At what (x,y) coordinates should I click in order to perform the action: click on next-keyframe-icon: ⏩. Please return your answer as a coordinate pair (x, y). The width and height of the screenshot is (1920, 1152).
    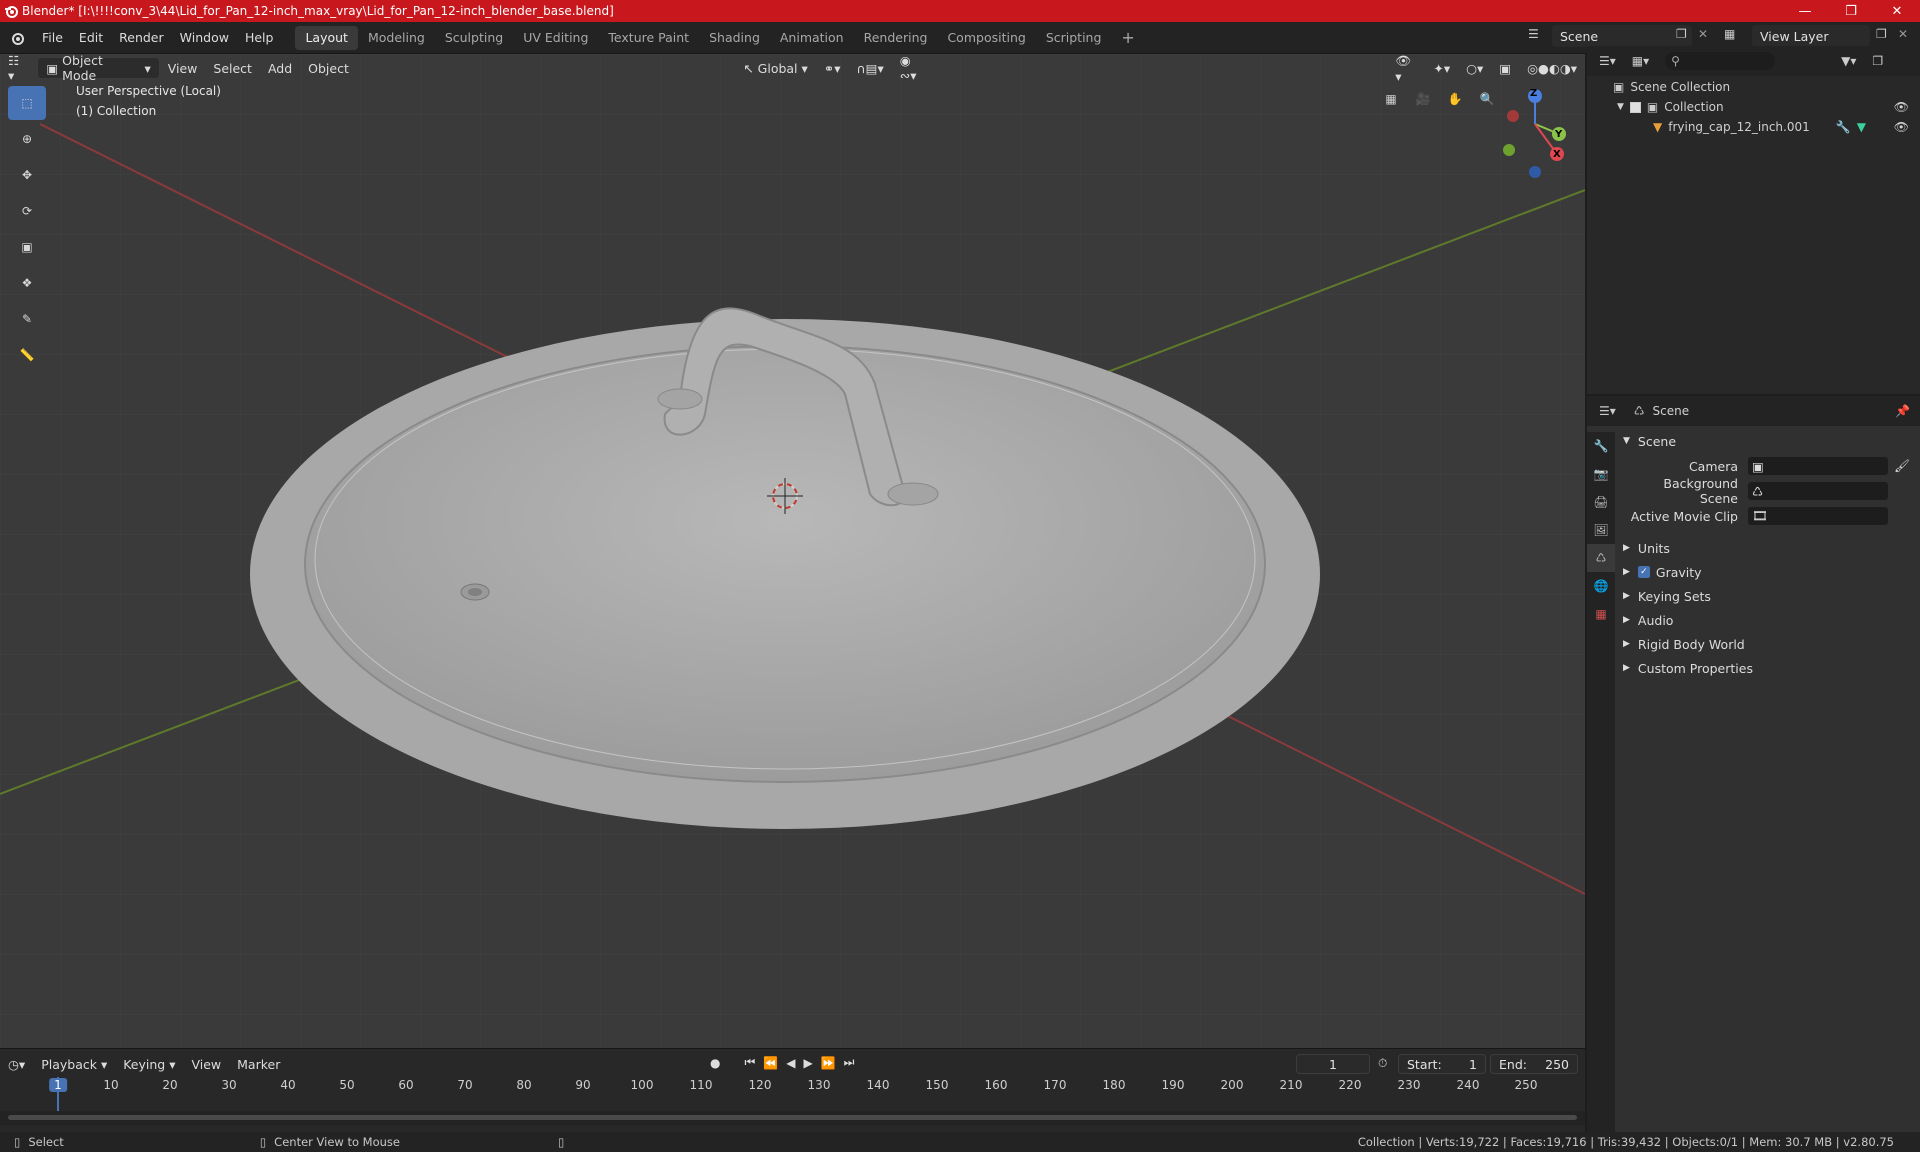
    Looking at the image, I should click on (828, 1063).